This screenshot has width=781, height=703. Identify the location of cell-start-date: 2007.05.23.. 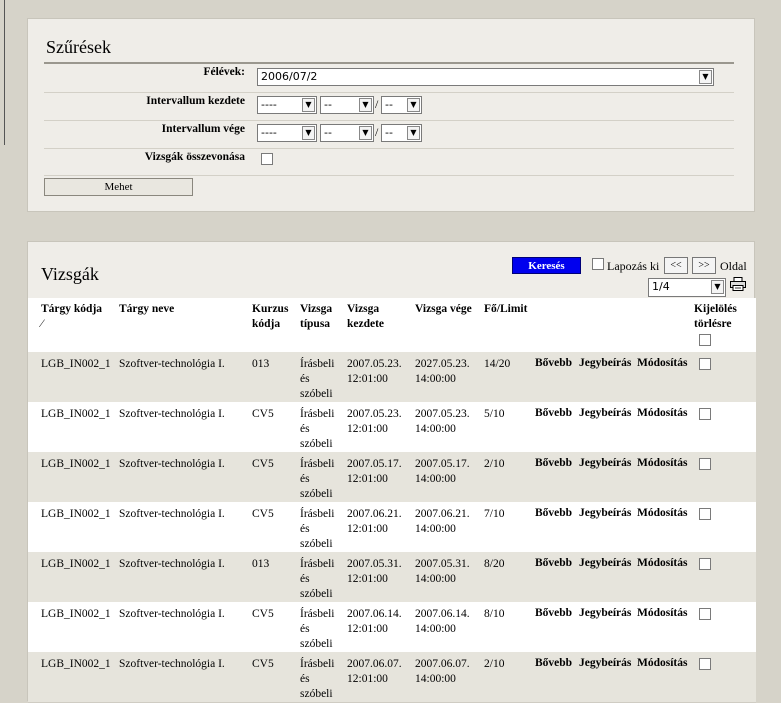
(374, 414).